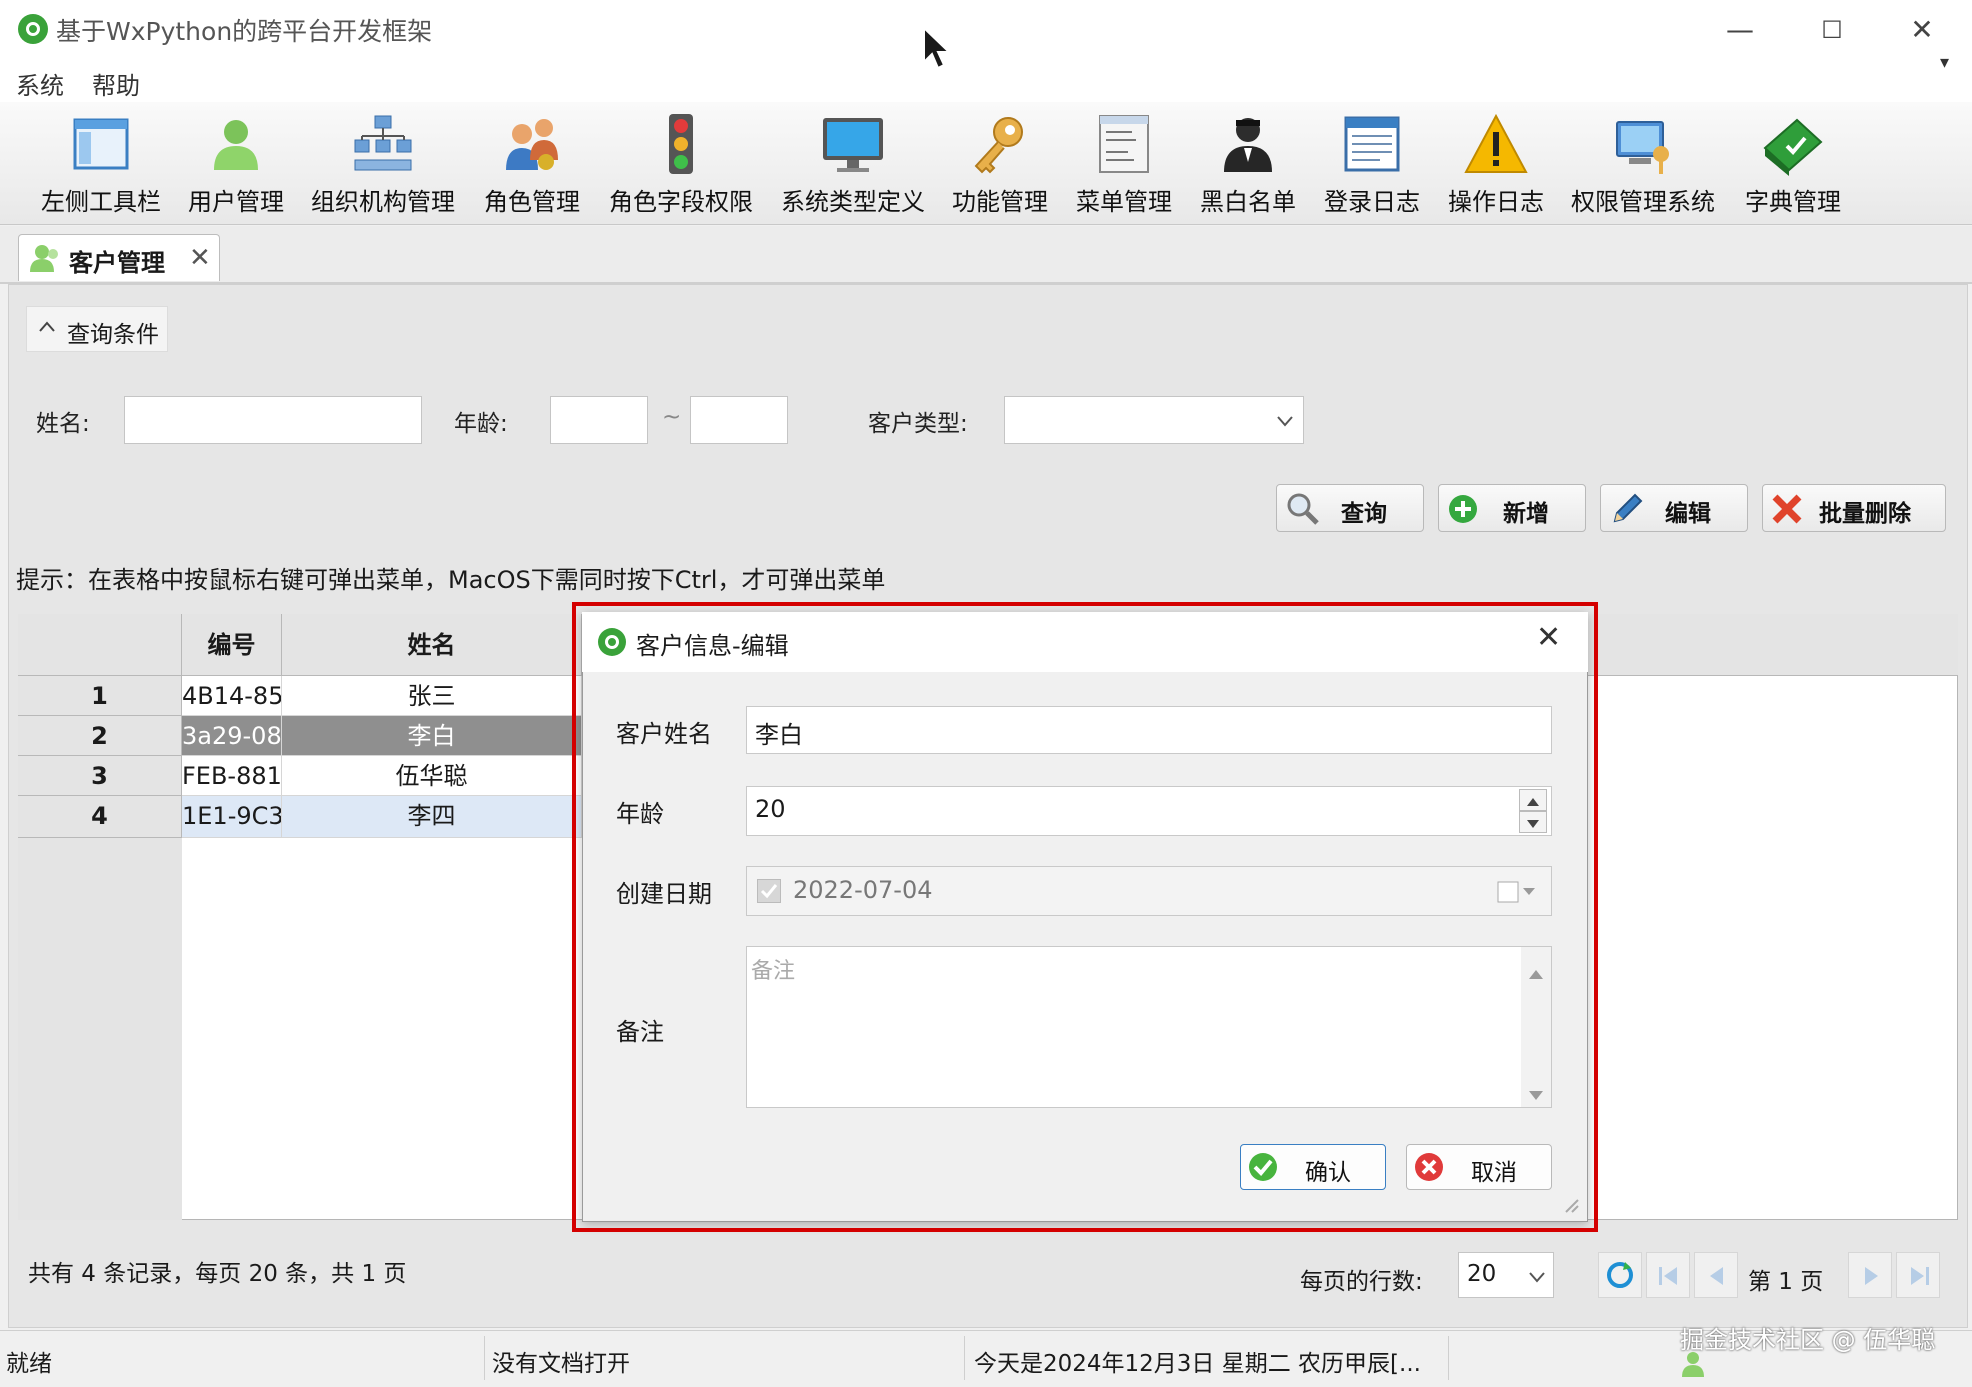 The image size is (1972, 1387). What do you see at coordinates (1506, 1275) in the screenshot?
I see `rows-per-page-select: 20` at bounding box center [1506, 1275].